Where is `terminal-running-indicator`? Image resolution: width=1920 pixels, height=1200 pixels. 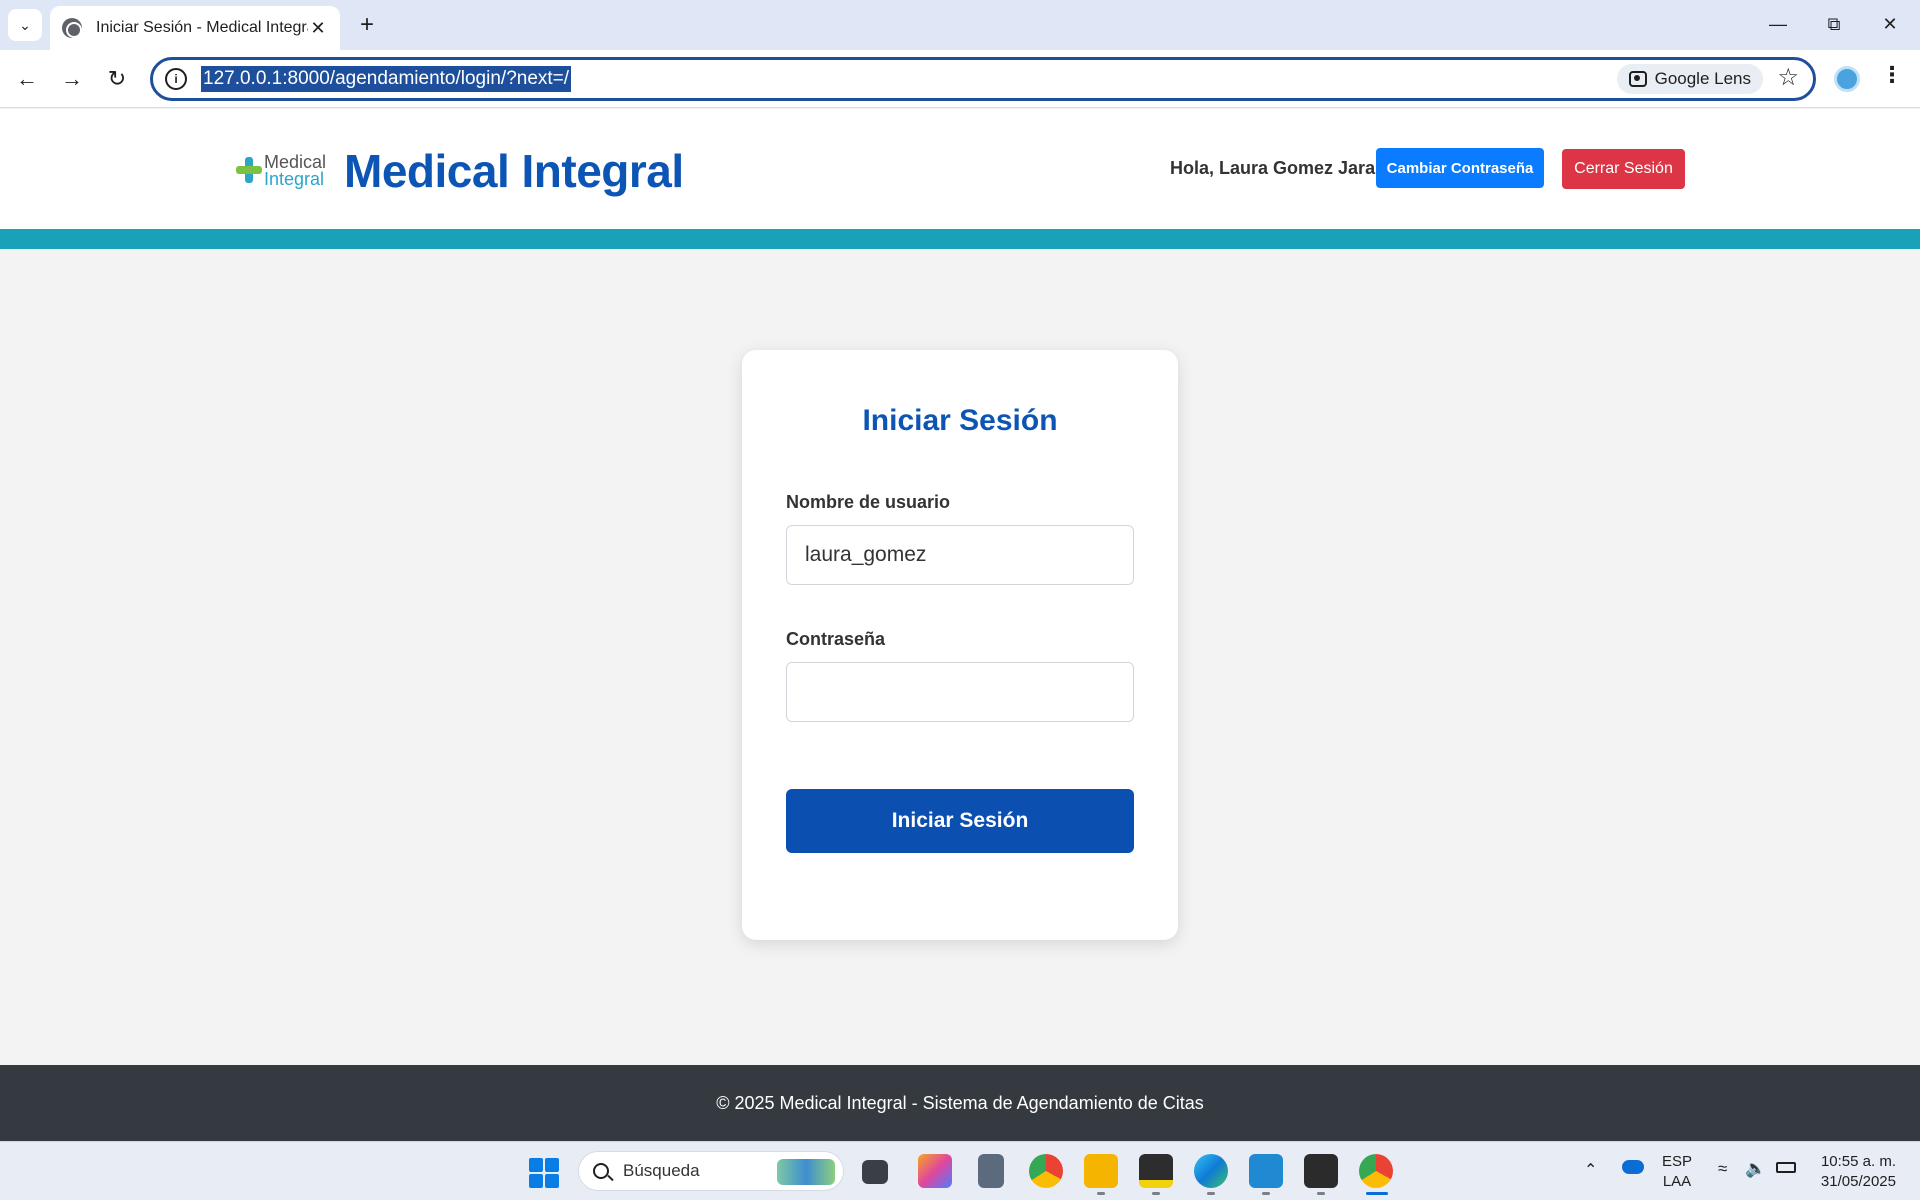 terminal-running-indicator is located at coordinates (1321, 1193).